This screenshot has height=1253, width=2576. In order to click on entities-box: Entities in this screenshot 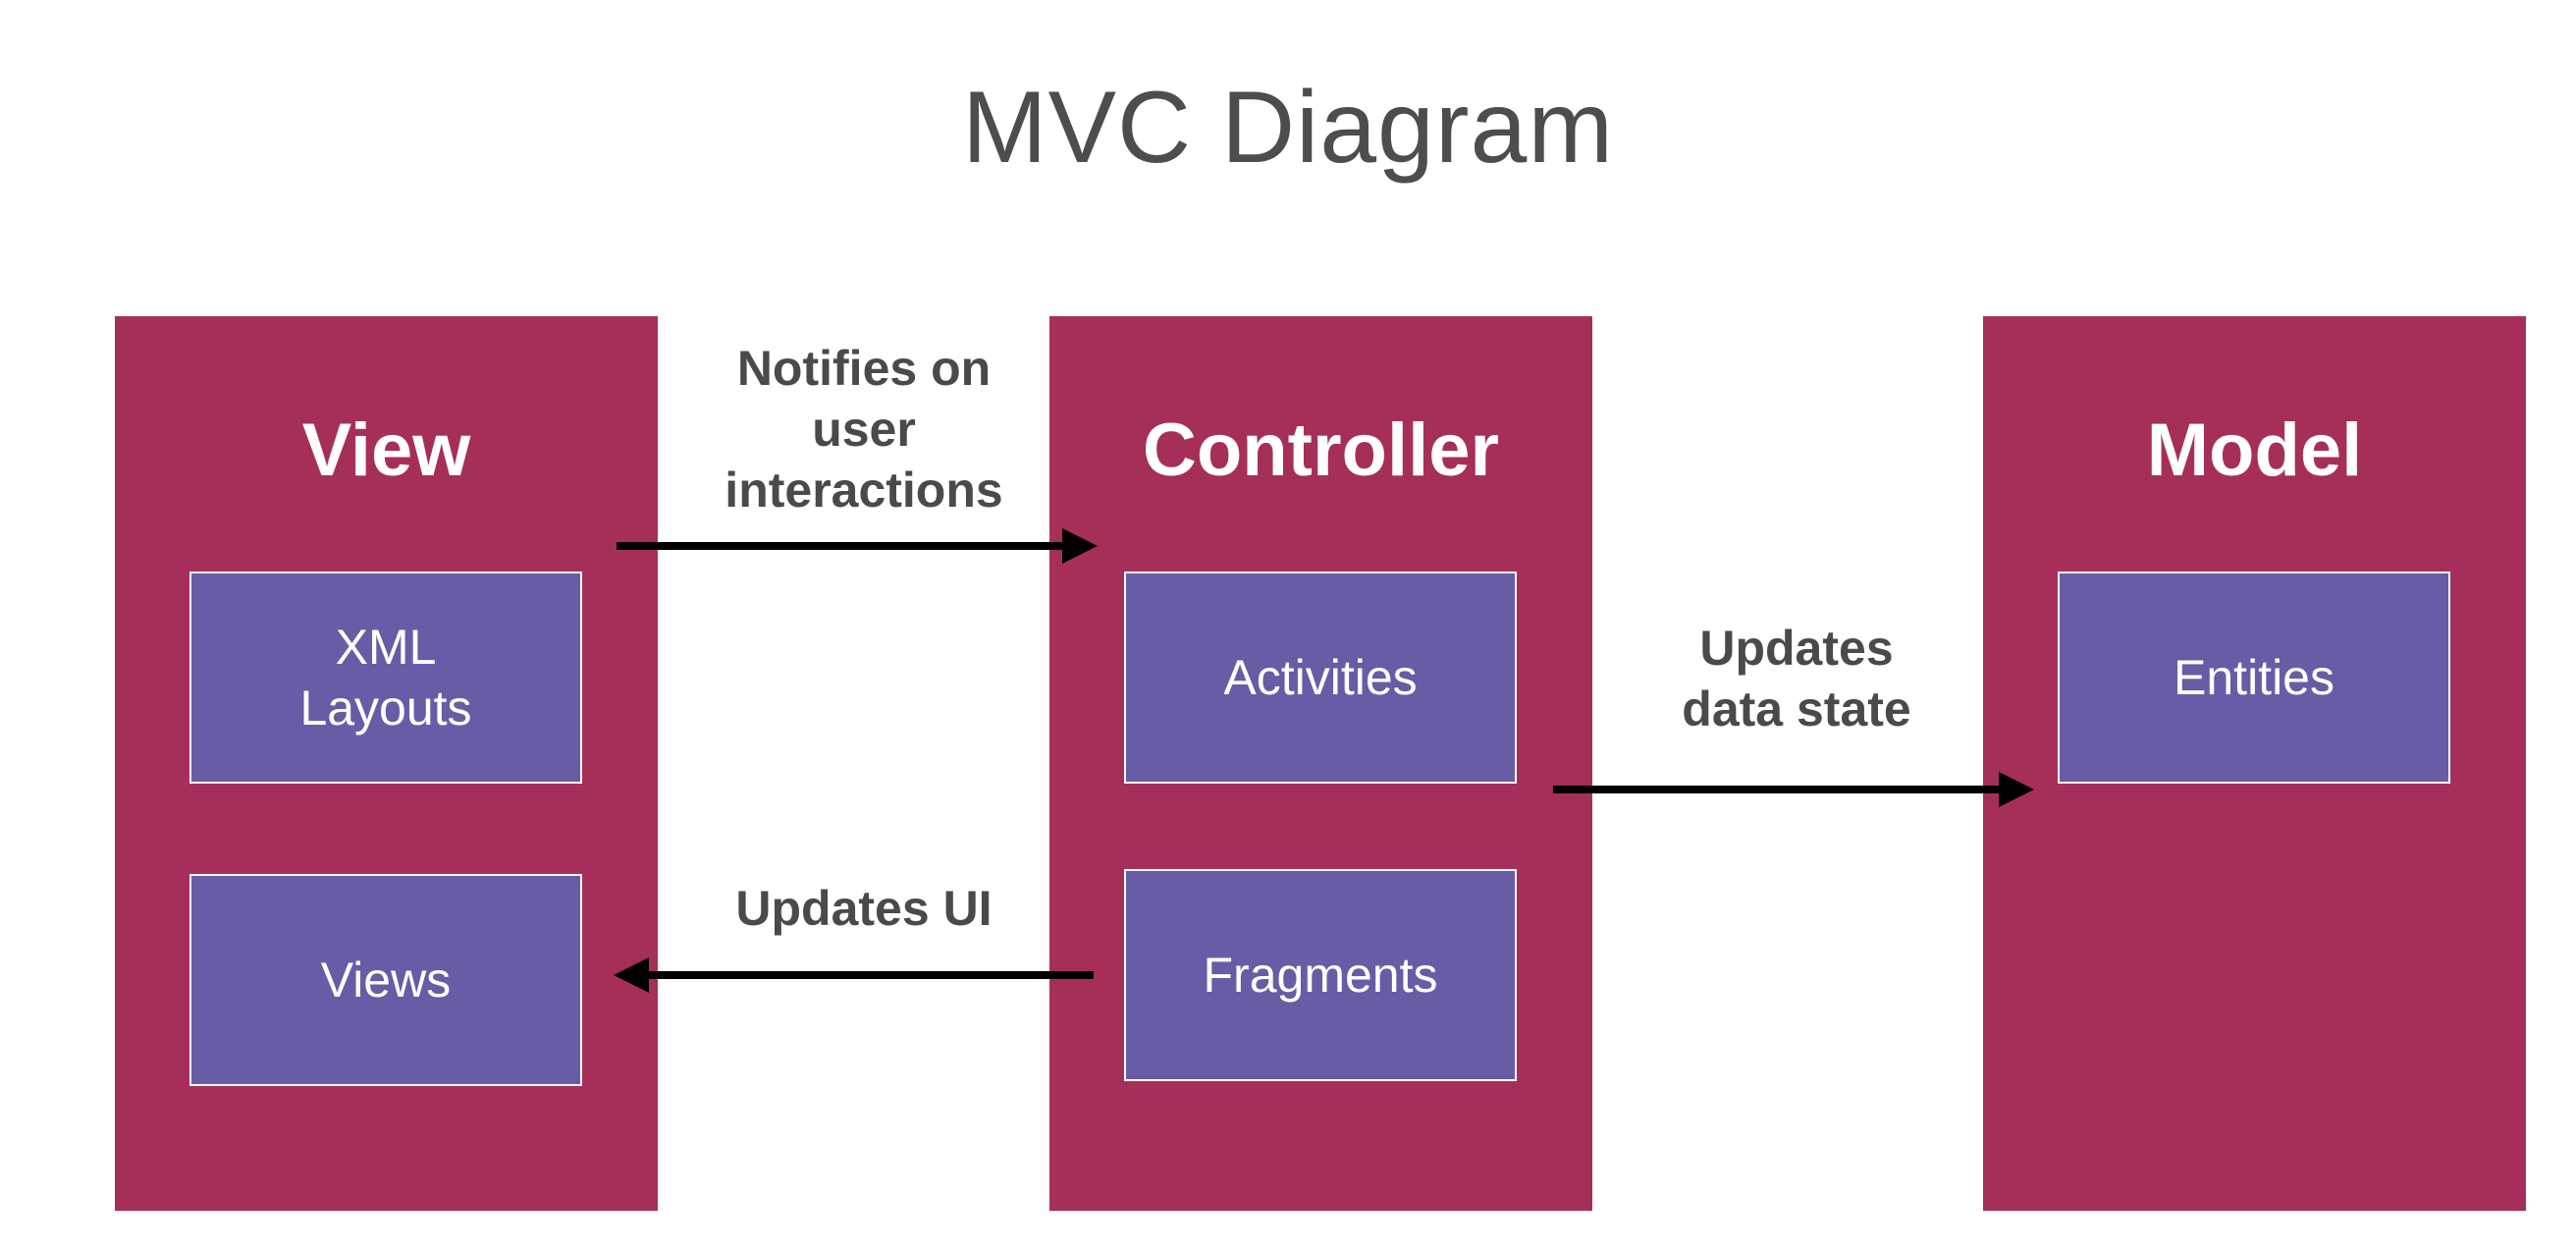, I will do `click(2254, 678)`.